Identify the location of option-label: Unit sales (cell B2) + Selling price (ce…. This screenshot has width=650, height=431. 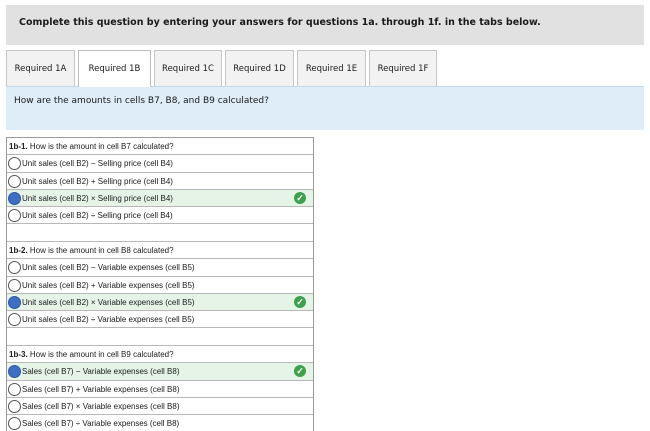
(97, 181).